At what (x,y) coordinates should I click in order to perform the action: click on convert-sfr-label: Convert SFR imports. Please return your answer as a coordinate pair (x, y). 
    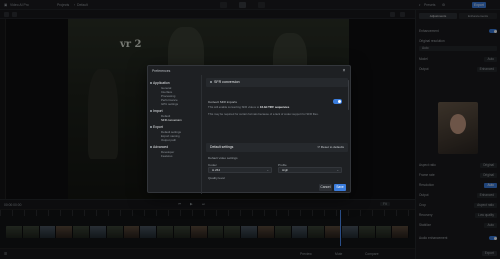
    Looking at the image, I should click on (222, 102).